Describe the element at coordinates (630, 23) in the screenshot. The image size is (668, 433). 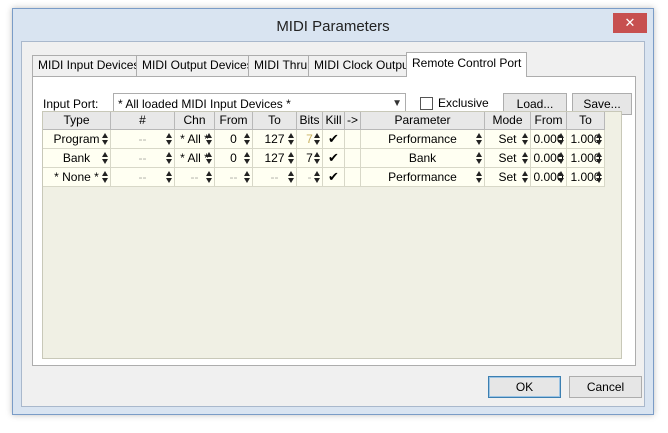
I see `close-button: ✕` at that location.